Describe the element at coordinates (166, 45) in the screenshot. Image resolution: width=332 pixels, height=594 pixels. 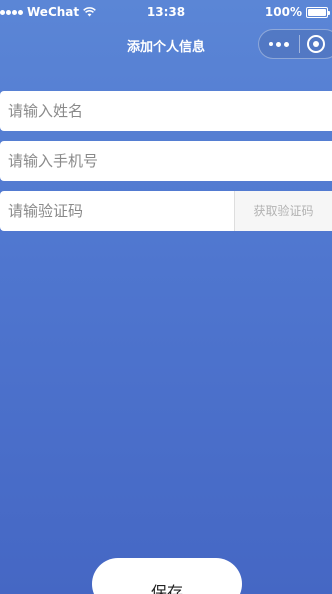
I see `nav-bar: 添加个人信息` at that location.